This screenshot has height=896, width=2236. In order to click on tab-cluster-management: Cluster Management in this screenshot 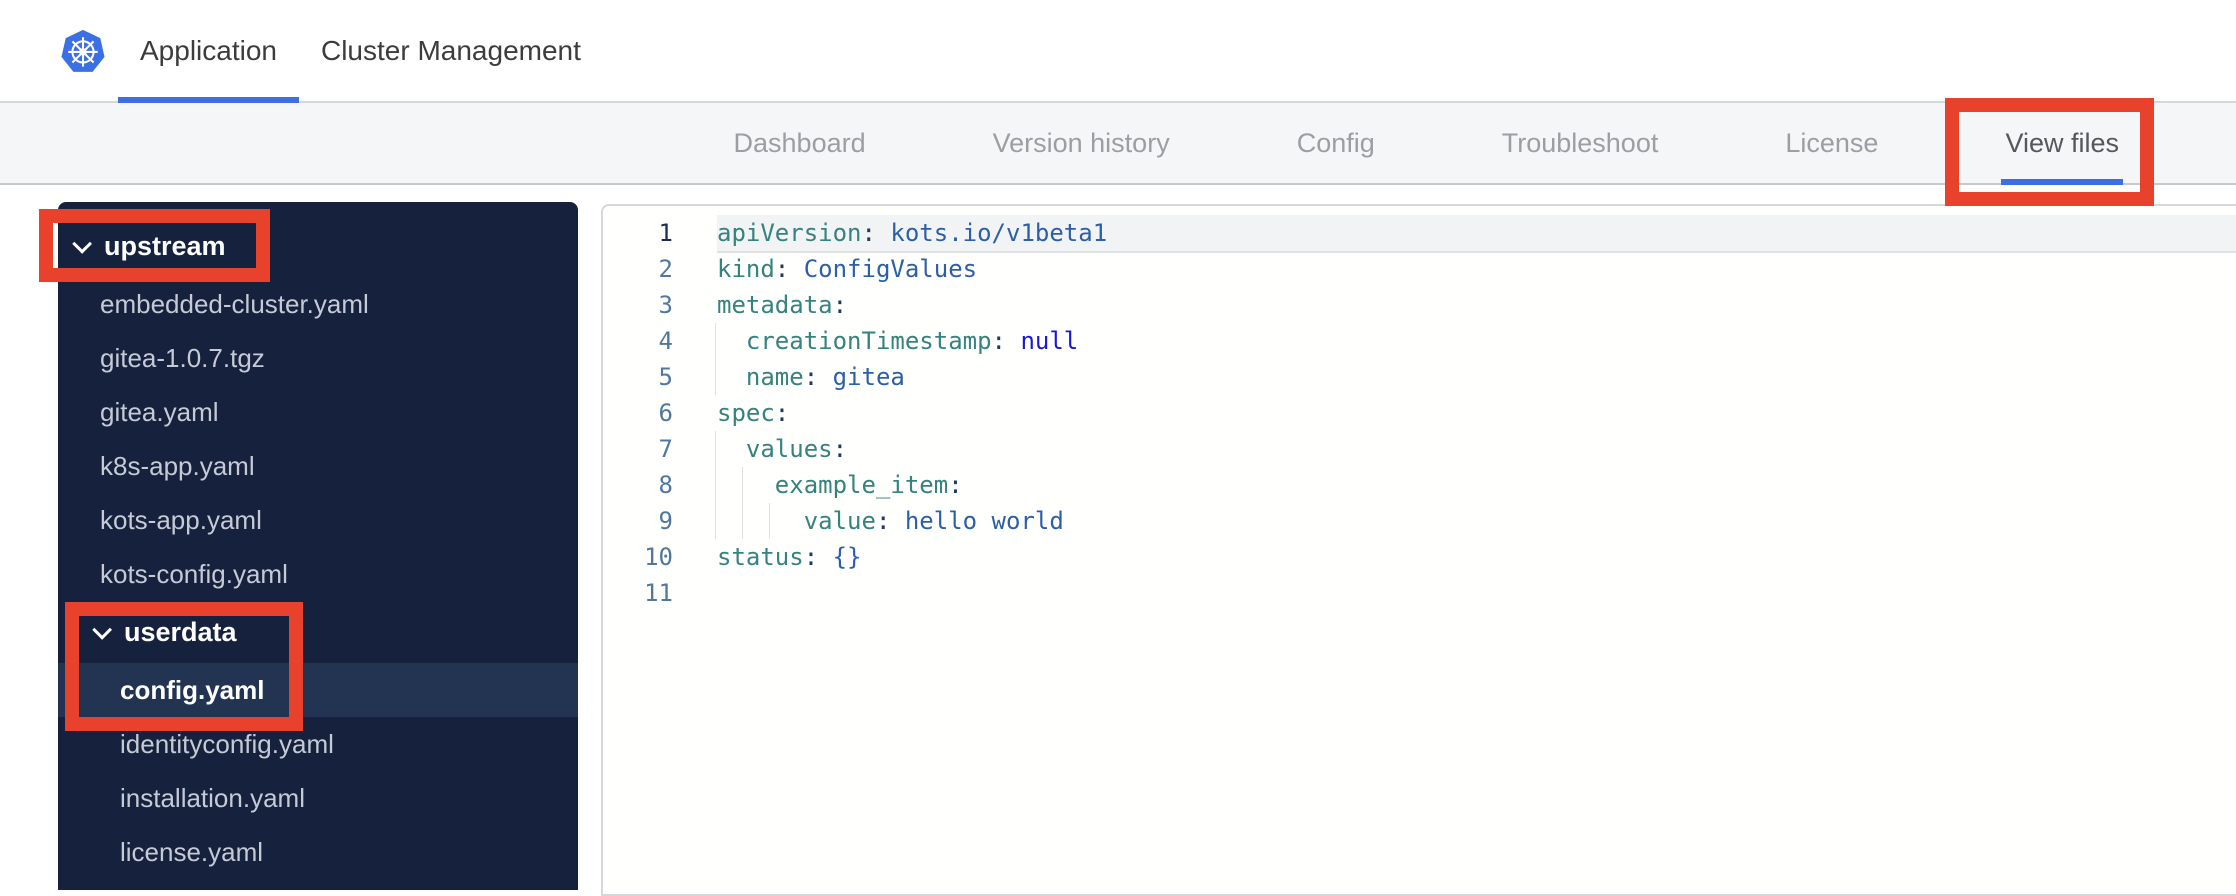, I will do `click(451, 50)`.